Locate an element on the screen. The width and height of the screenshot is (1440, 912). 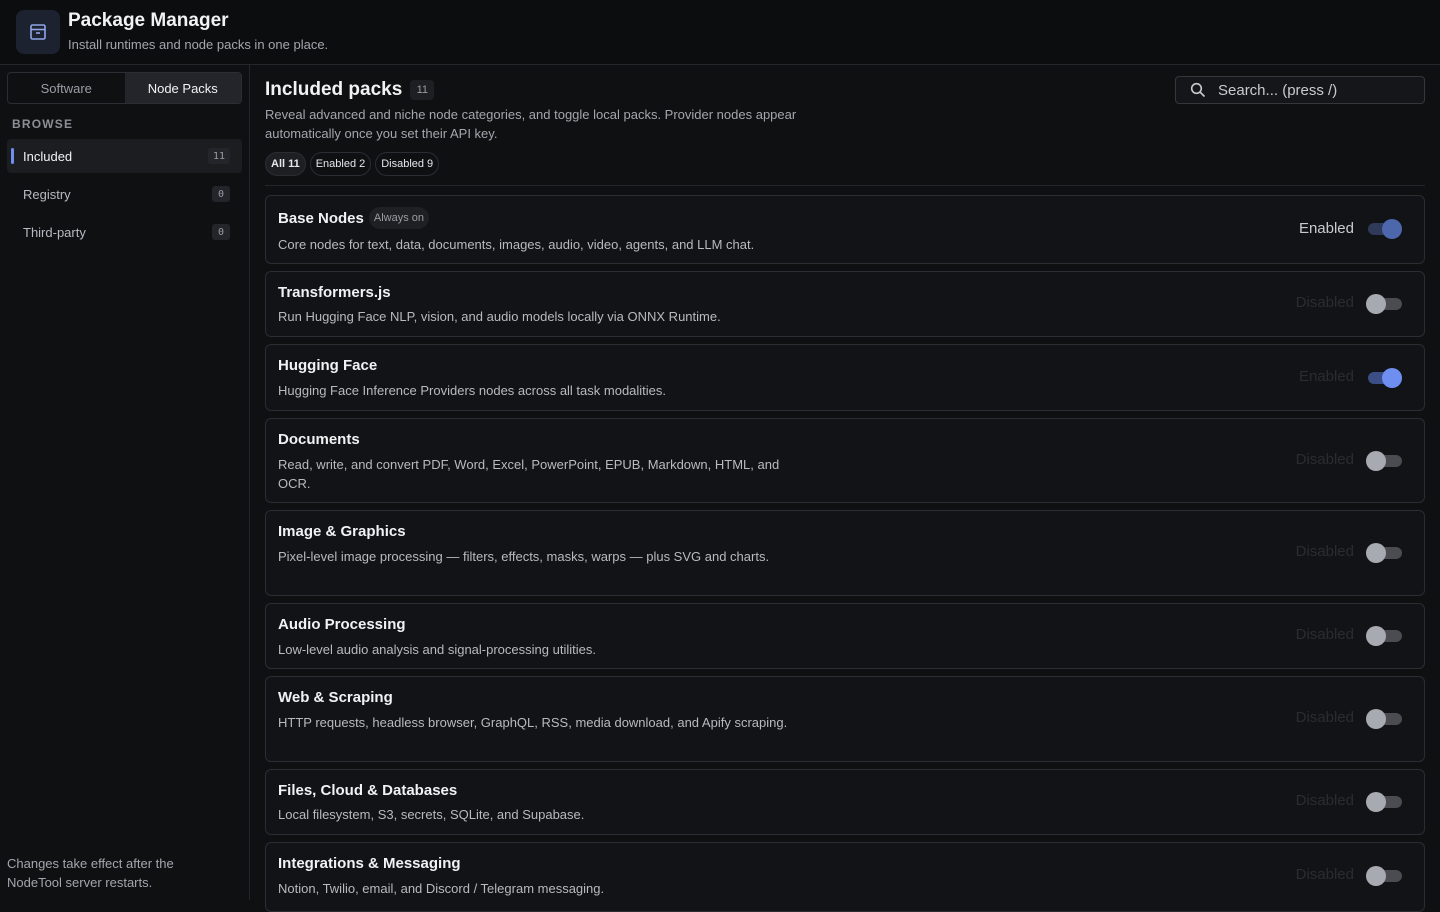
pack-name: Documents is located at coordinates (319, 439).